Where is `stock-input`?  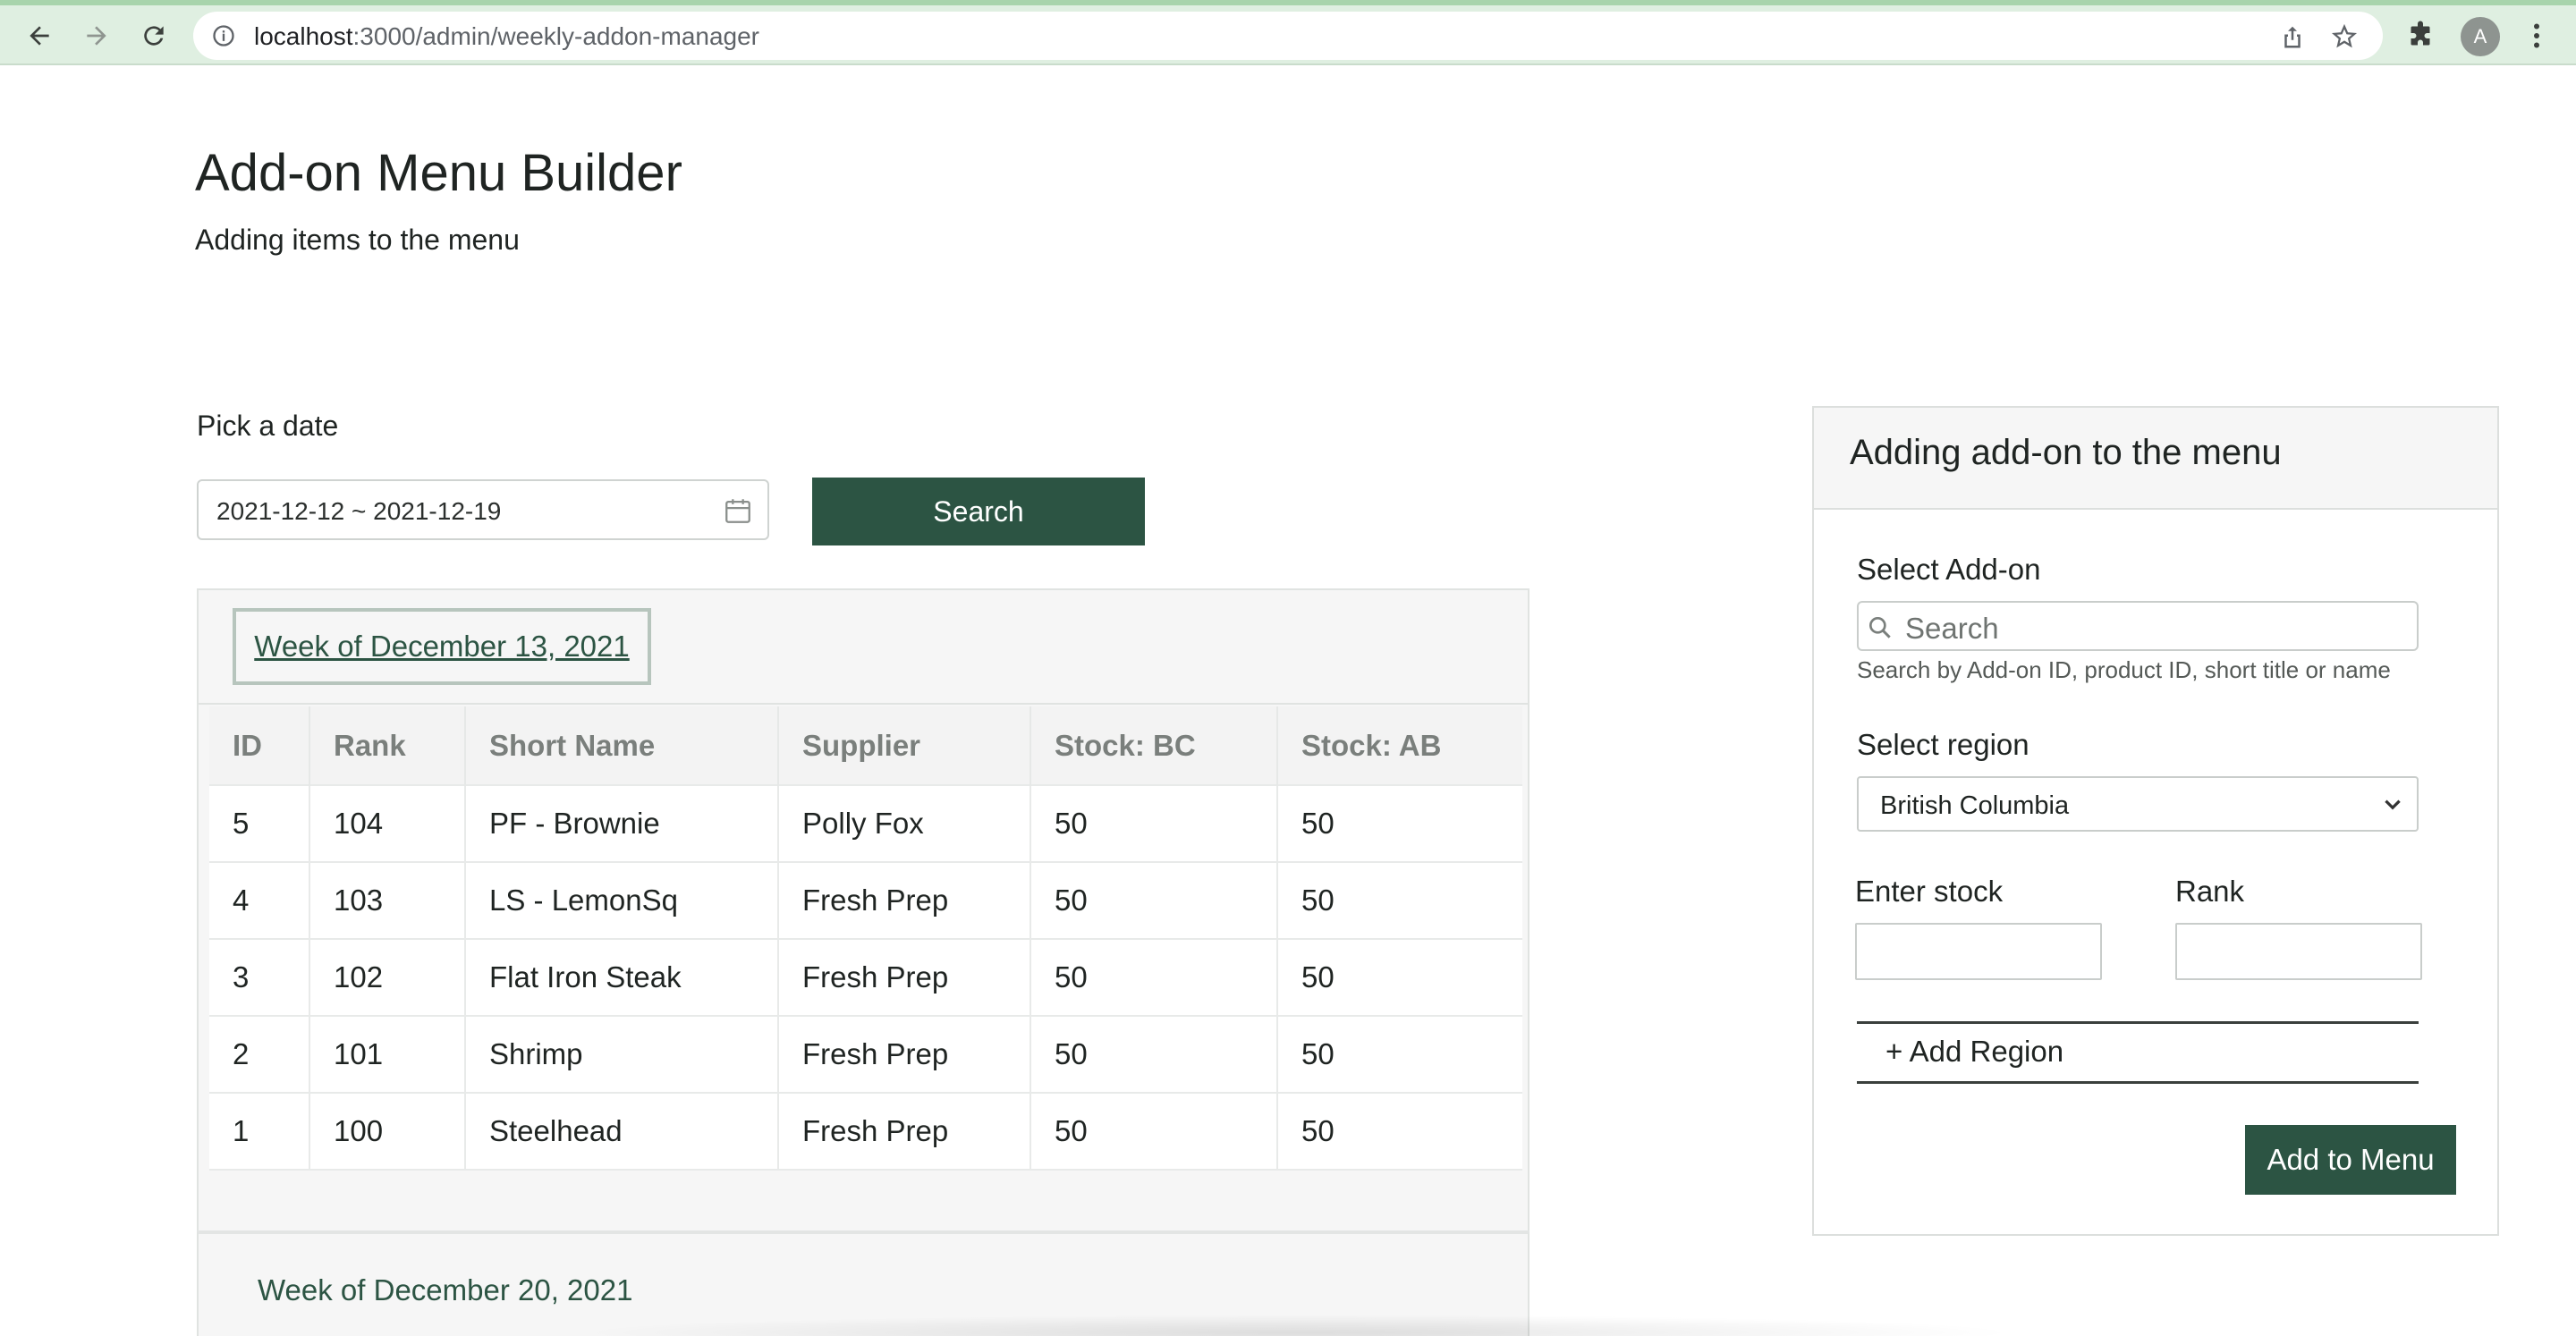 stock-input is located at coordinates (1978, 952).